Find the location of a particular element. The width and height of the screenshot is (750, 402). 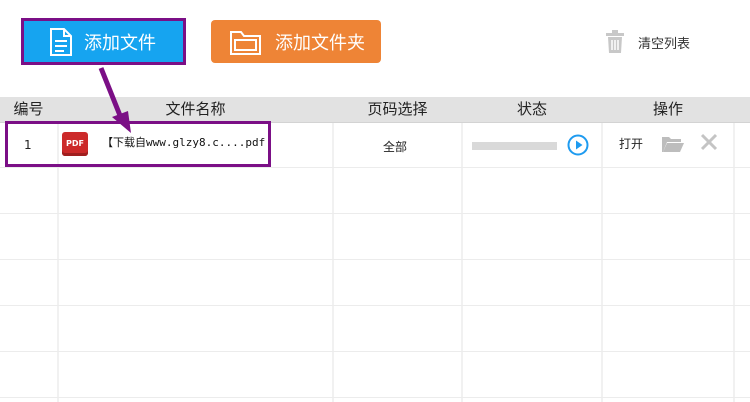

add-folder-button: 添加文件夹 is located at coordinates (296, 41).